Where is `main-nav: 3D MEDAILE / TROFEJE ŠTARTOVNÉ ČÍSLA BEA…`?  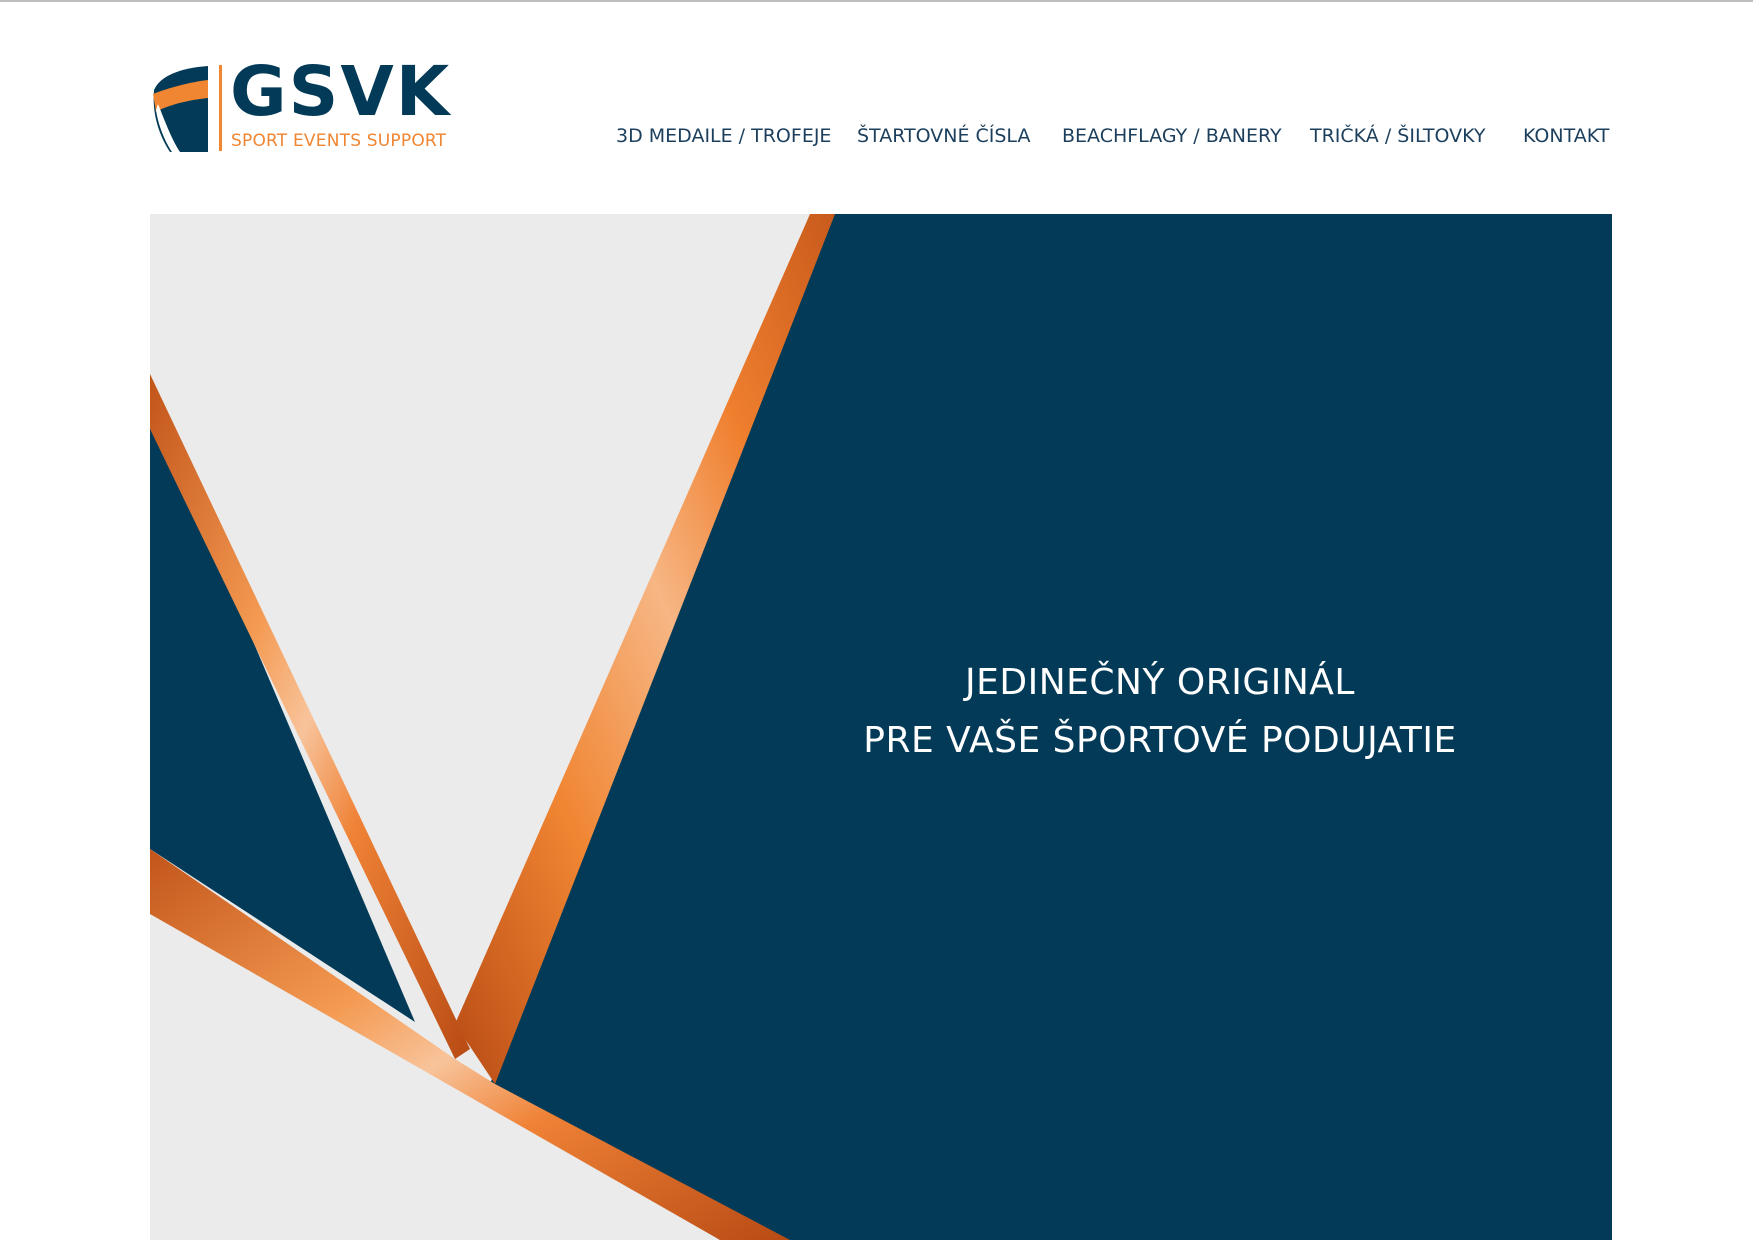 main-nav: 3D MEDAILE / TROFEJE ŠTARTOVNÉ ČÍSLA BEA… is located at coordinates (876, 136).